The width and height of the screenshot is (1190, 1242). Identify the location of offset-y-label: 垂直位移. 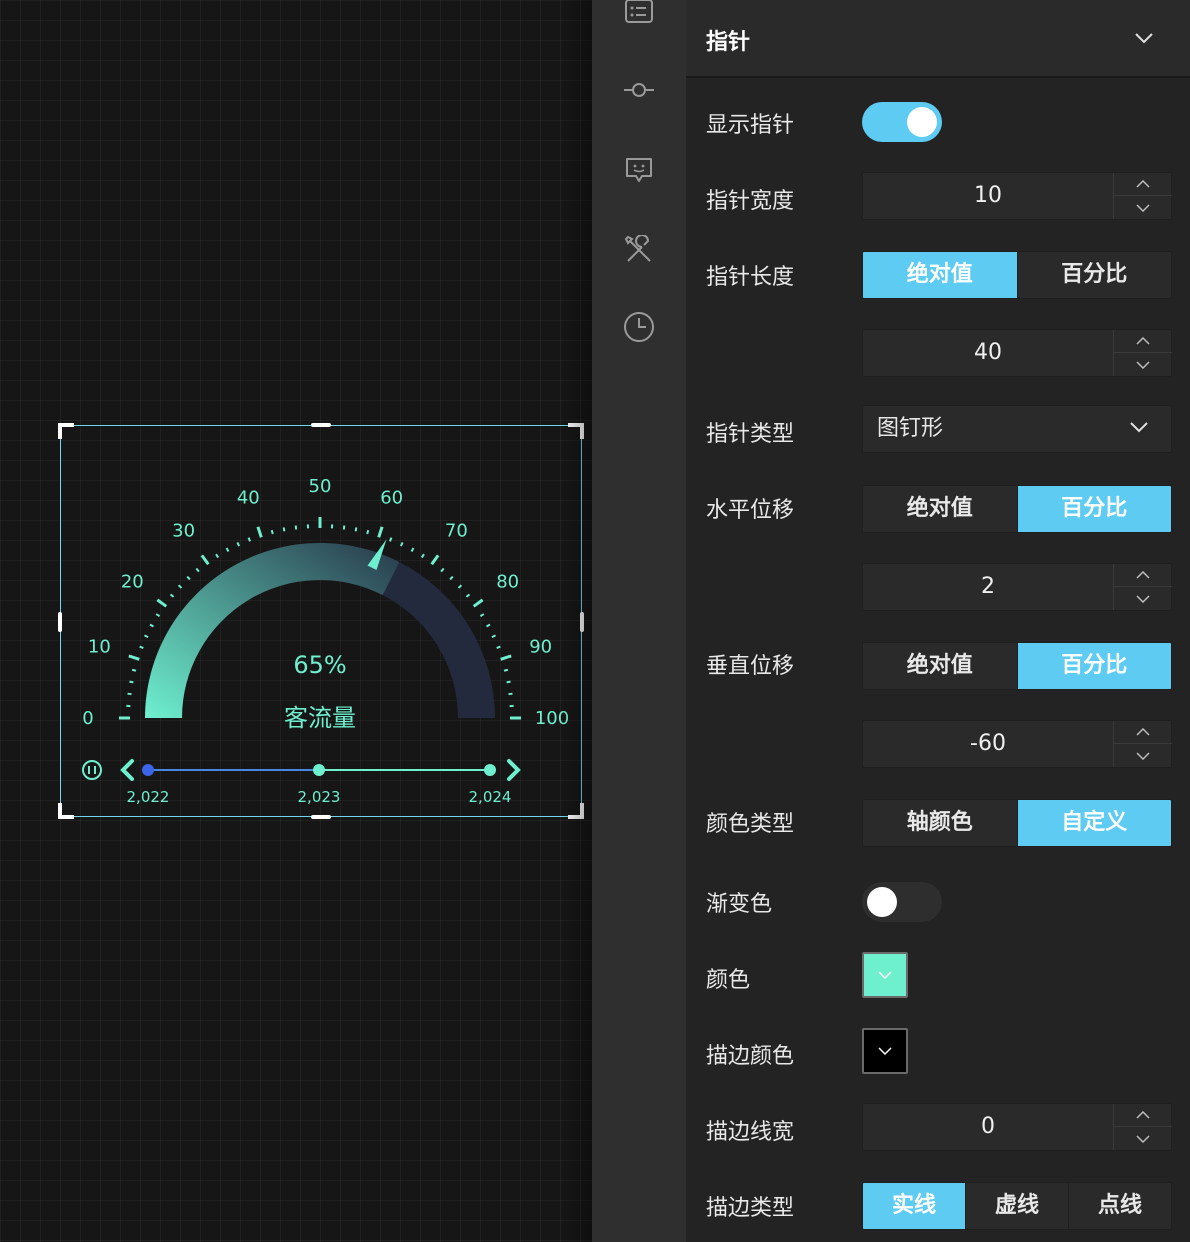
(750, 666).